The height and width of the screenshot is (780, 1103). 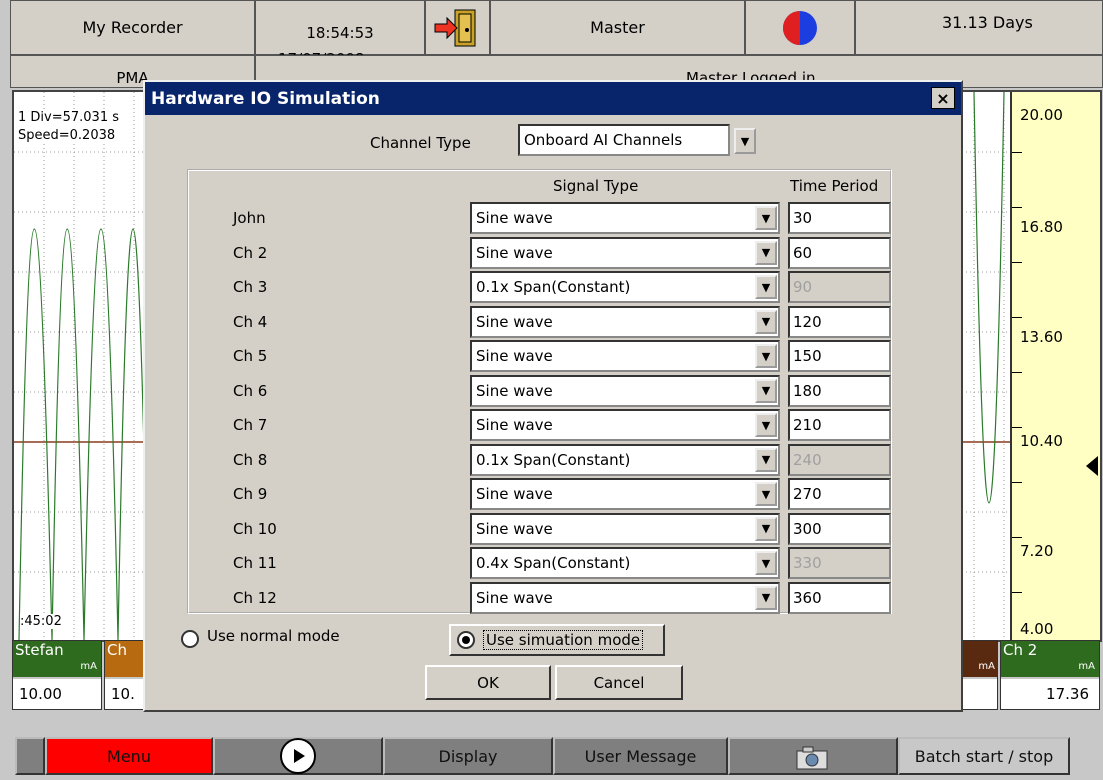 What do you see at coordinates (839, 390) in the screenshot?
I see `time-period-input: 180` at bounding box center [839, 390].